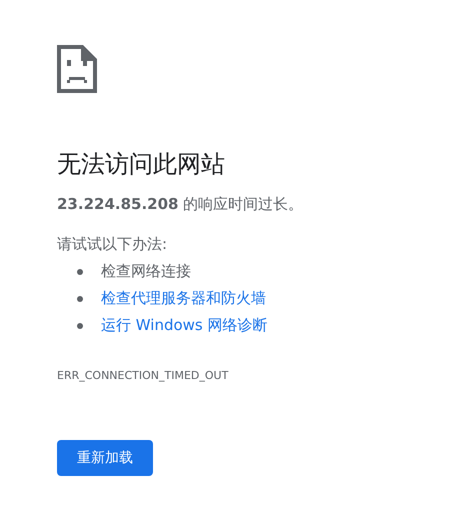  What do you see at coordinates (141, 164) in the screenshot?
I see `error-heading: 无法访问此网站` at bounding box center [141, 164].